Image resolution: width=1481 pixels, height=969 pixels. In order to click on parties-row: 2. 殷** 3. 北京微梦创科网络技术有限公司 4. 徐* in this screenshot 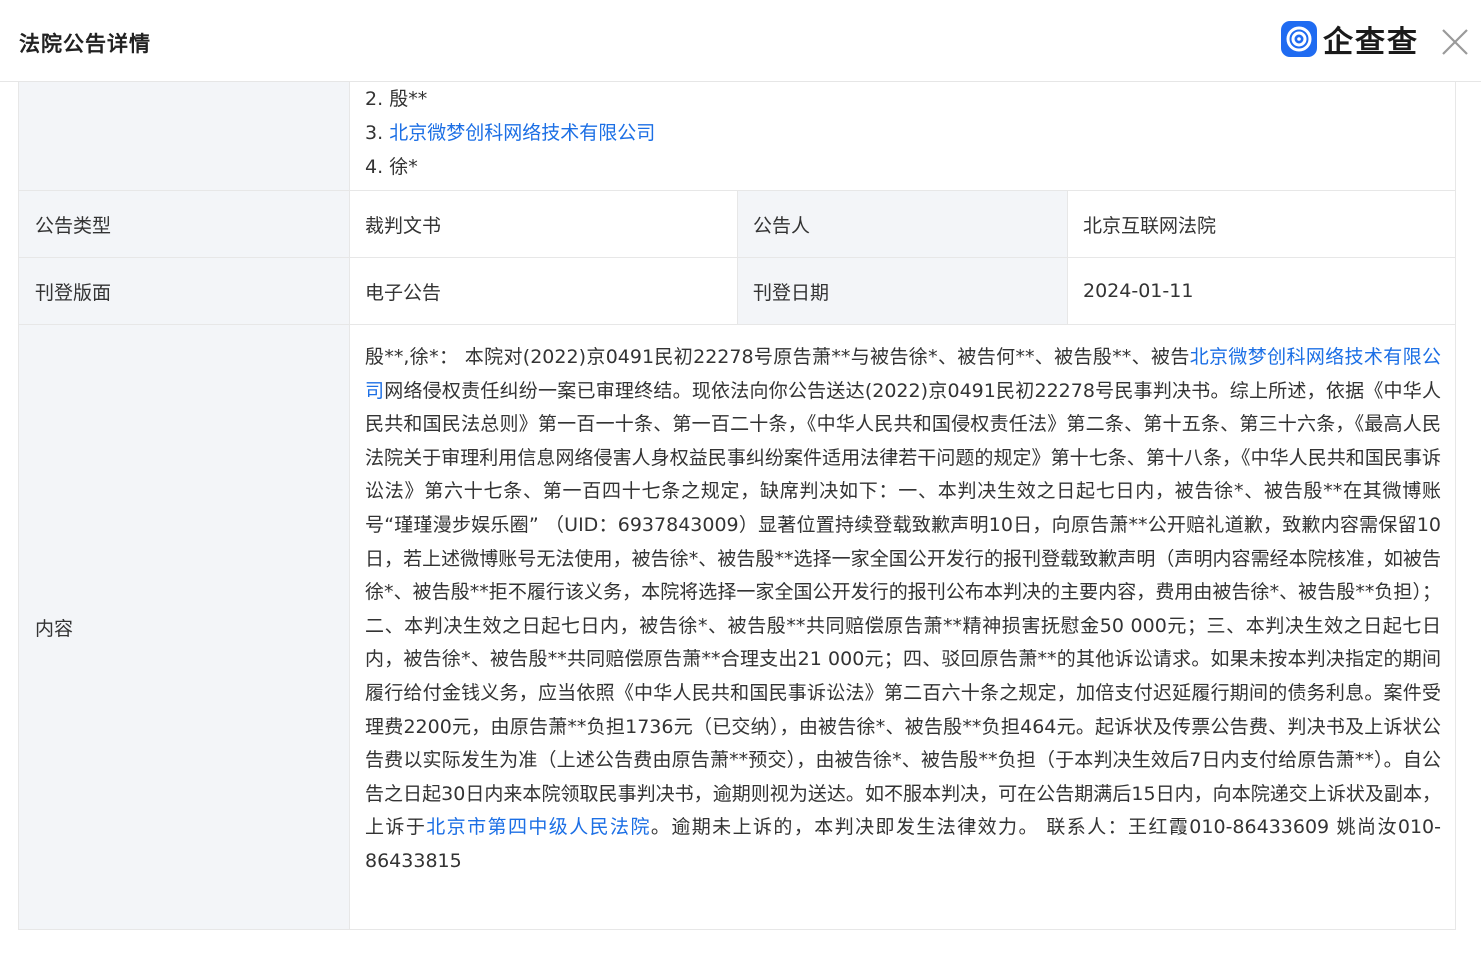, I will do `click(737, 136)`.